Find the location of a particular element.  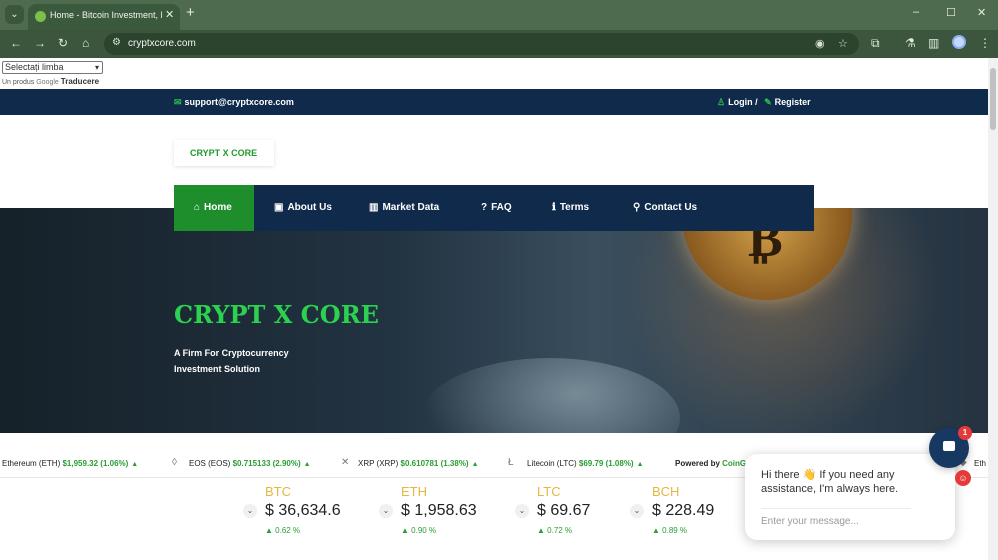

auth-links: ♙ Login / ✎ Register is located at coordinates (764, 102).